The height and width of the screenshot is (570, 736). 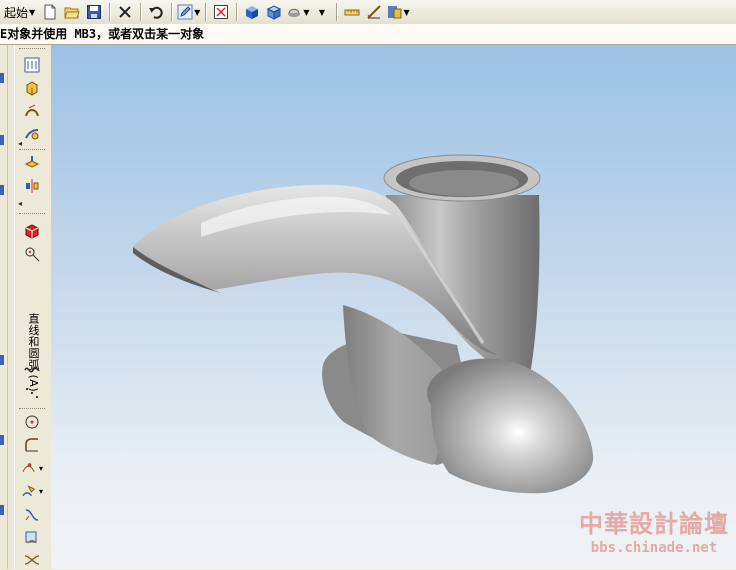 I want to click on mirror-button, so click(x=32, y=186).